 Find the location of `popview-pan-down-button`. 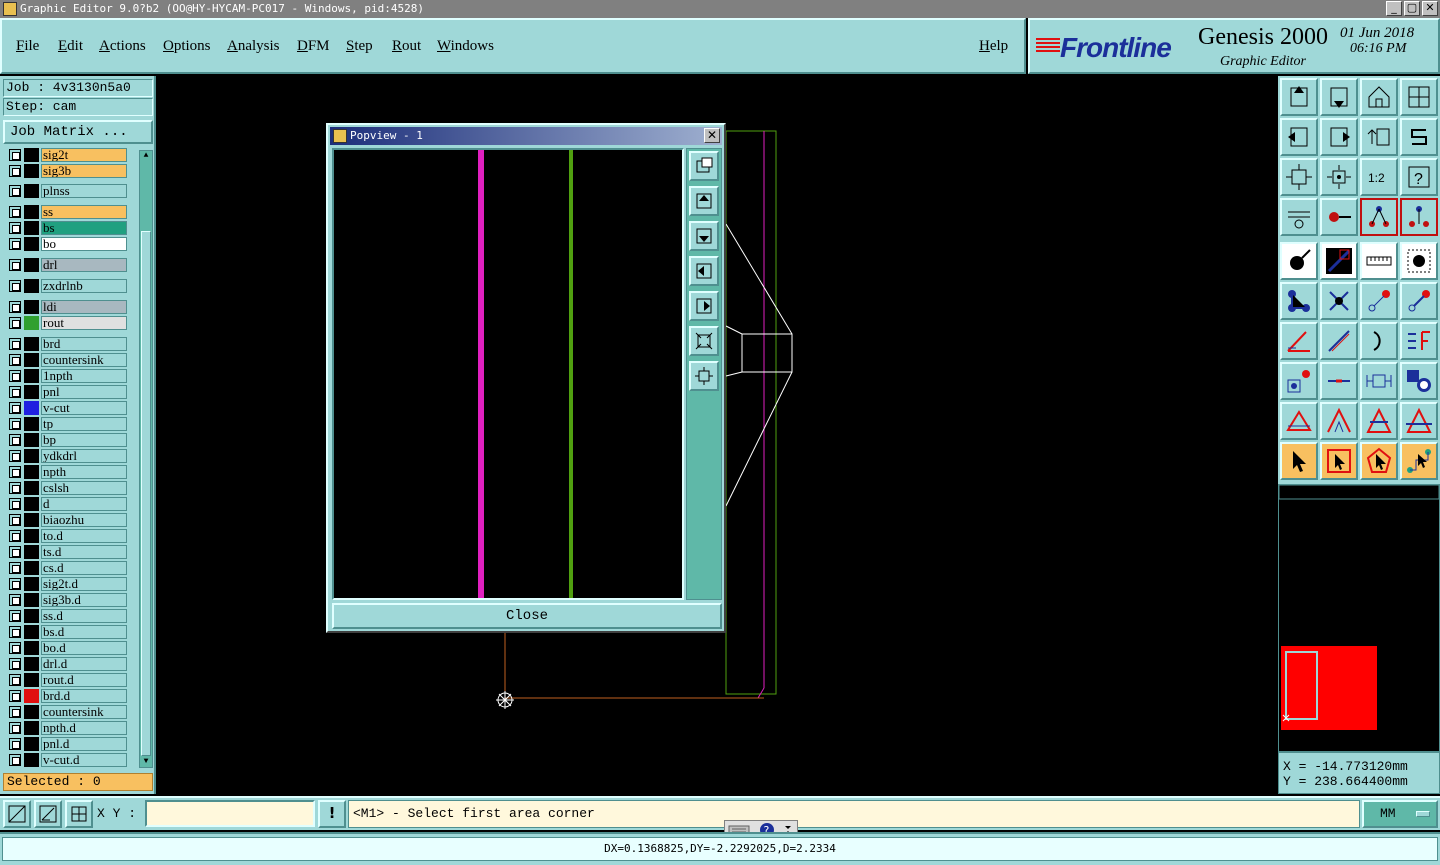

popview-pan-down-button is located at coordinates (704, 236).